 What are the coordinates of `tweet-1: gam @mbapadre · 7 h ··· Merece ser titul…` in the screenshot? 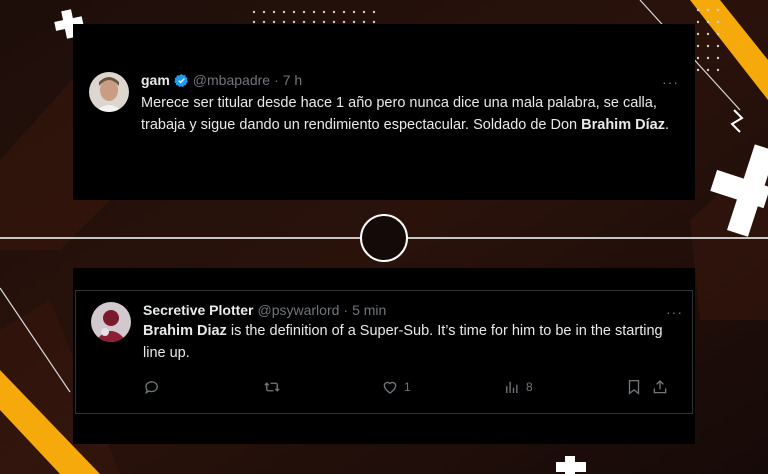 It's located at (384, 104).